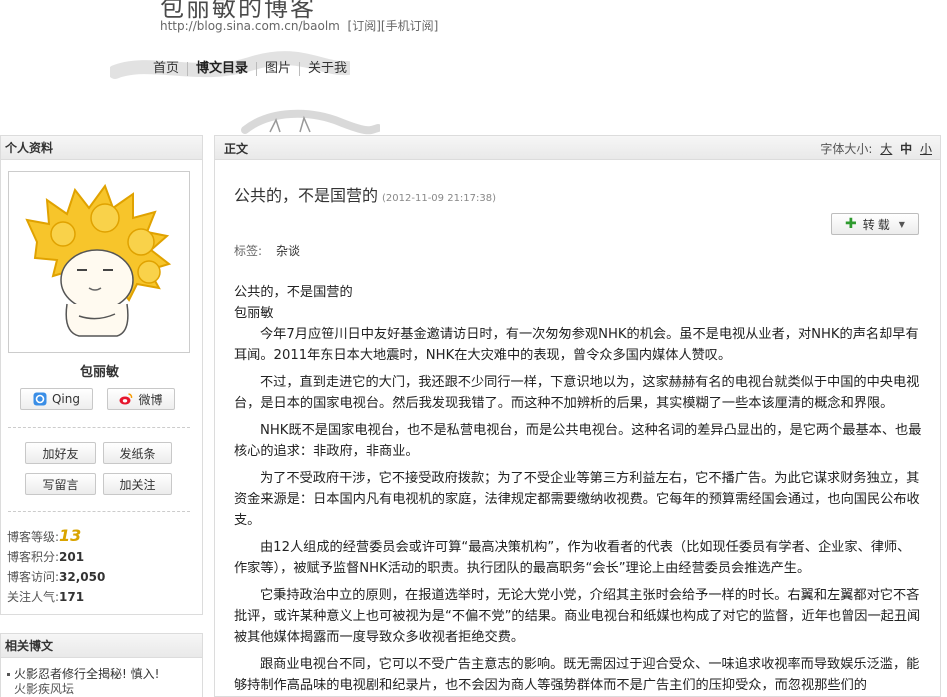 The image size is (947, 697). What do you see at coordinates (44, 535) in the screenshot?
I see `stat-level: 博客等级:13` at bounding box center [44, 535].